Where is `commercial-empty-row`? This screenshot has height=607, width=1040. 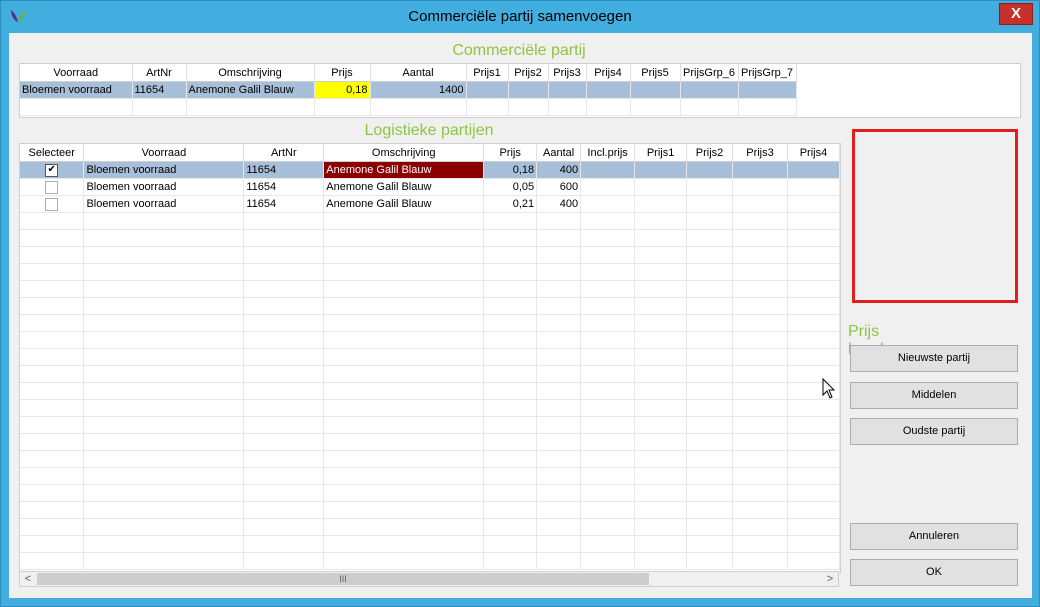
commercial-empty-row is located at coordinates (408, 107).